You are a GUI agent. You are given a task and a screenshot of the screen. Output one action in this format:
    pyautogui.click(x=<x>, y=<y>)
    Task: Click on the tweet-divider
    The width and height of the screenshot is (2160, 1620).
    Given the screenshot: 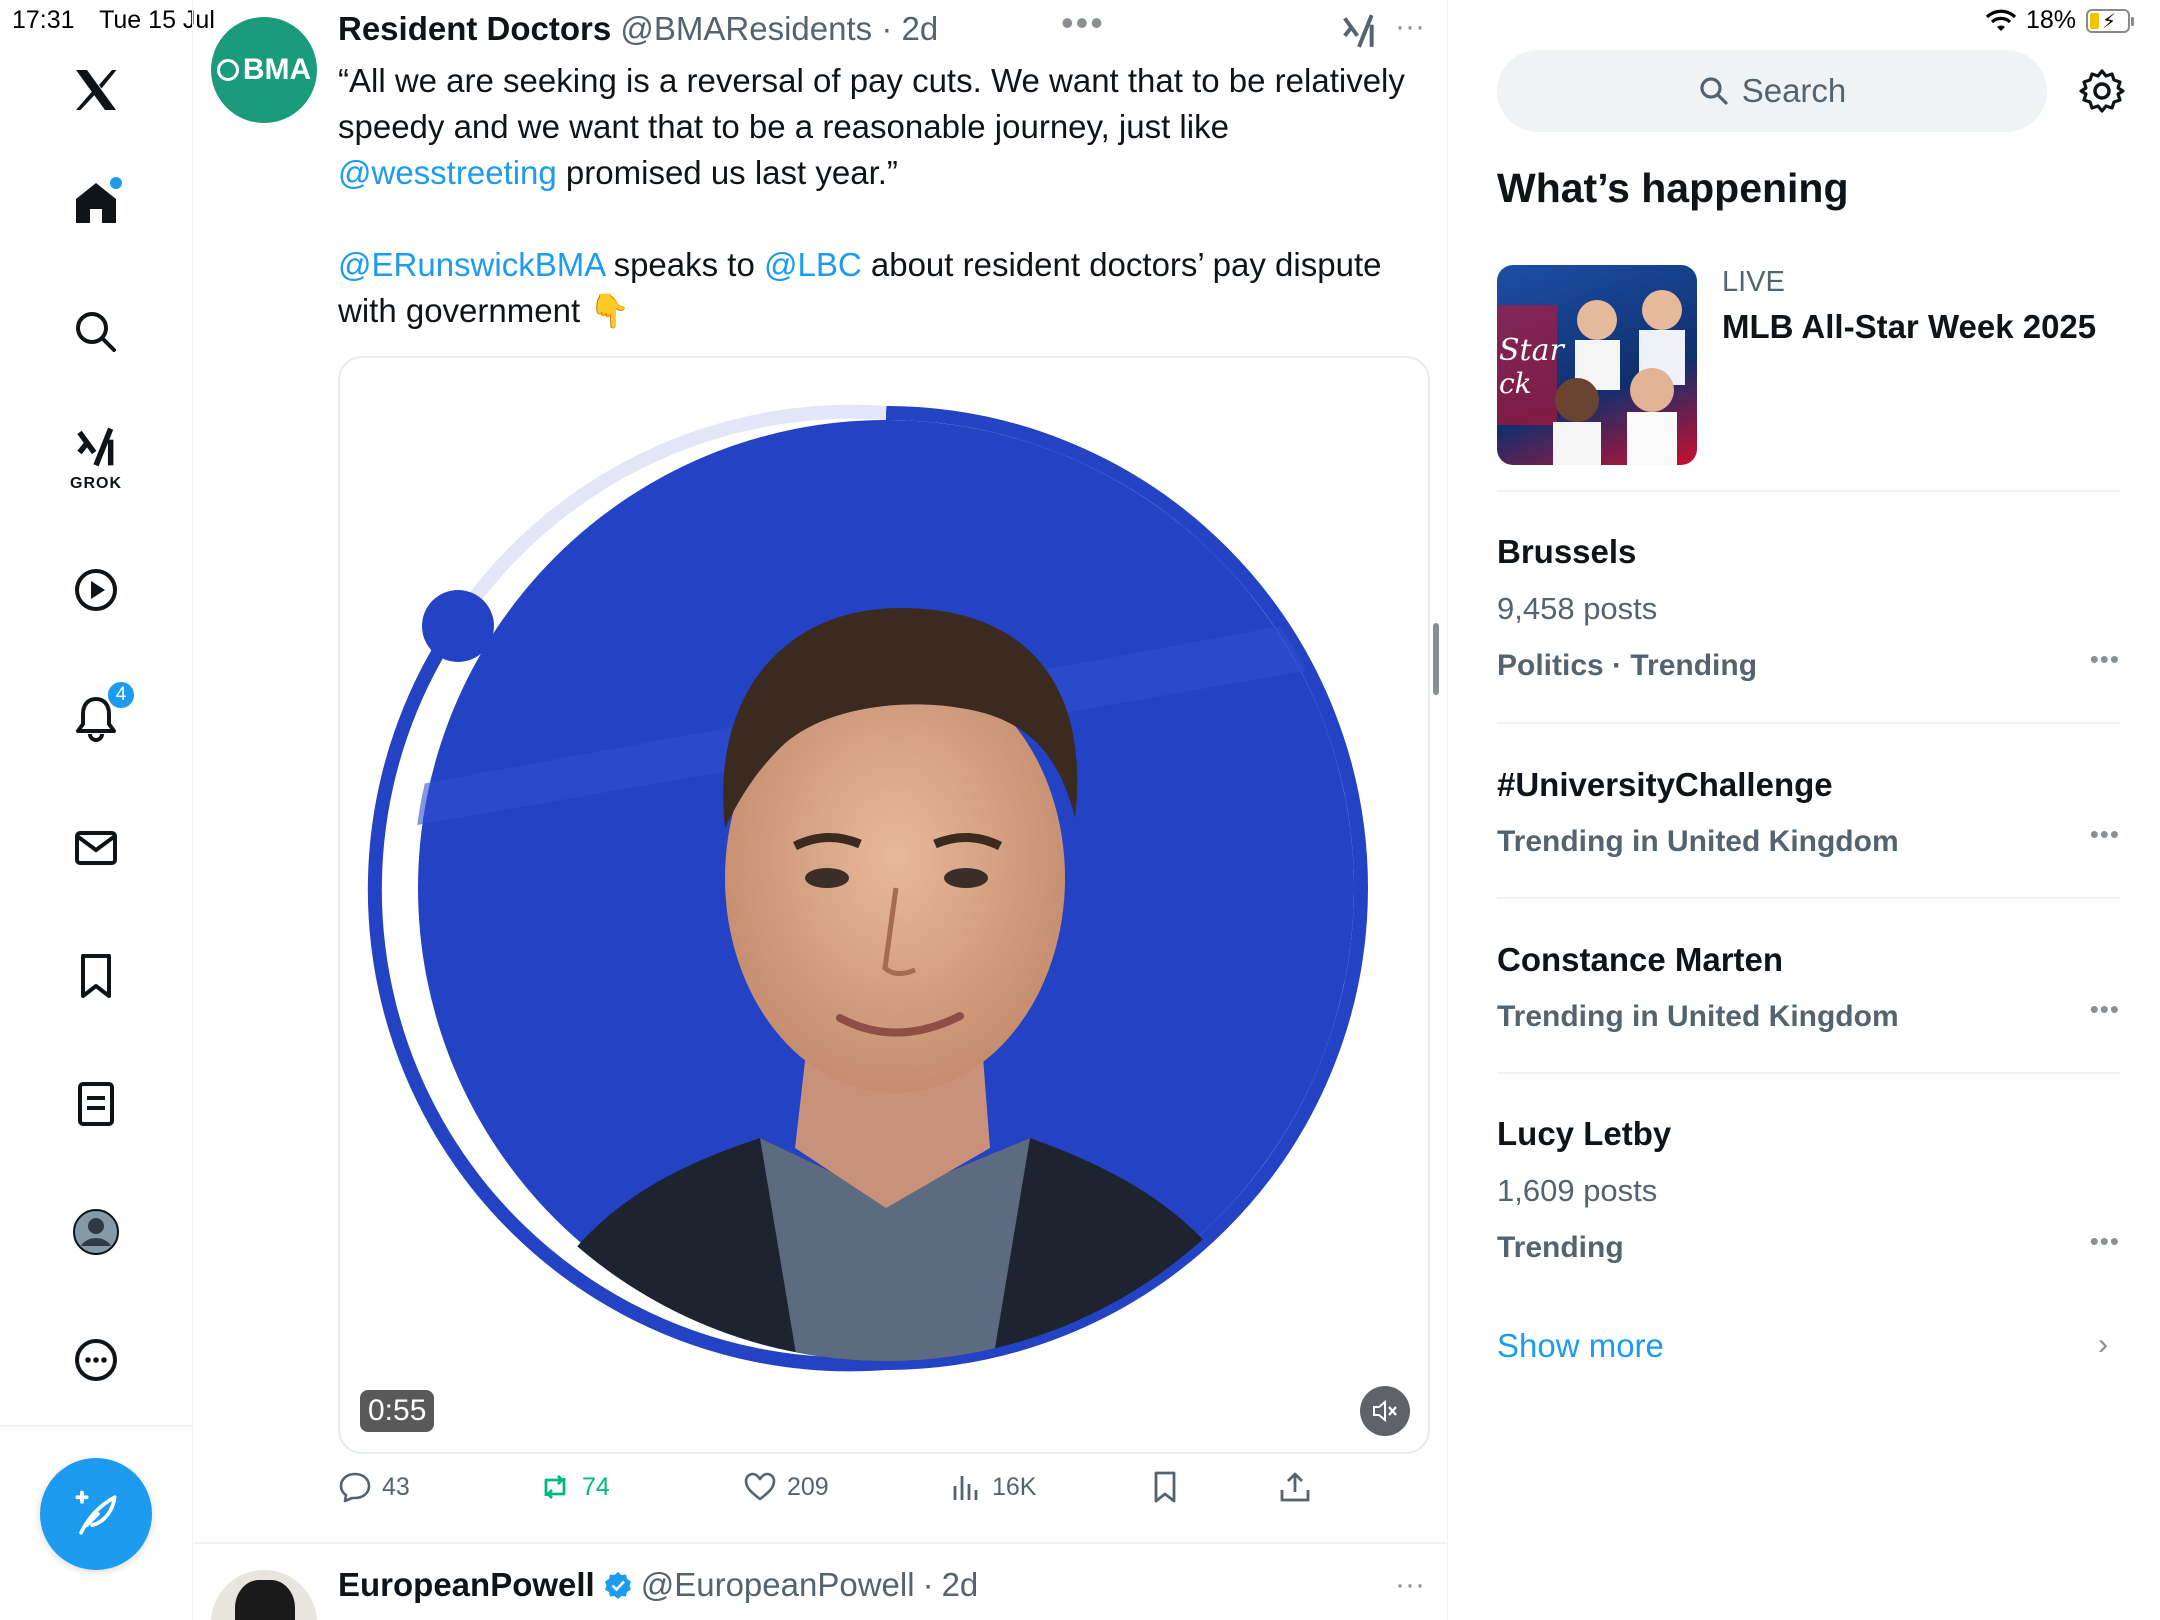 What is the action you would take?
    pyautogui.click(x=821, y=1543)
    